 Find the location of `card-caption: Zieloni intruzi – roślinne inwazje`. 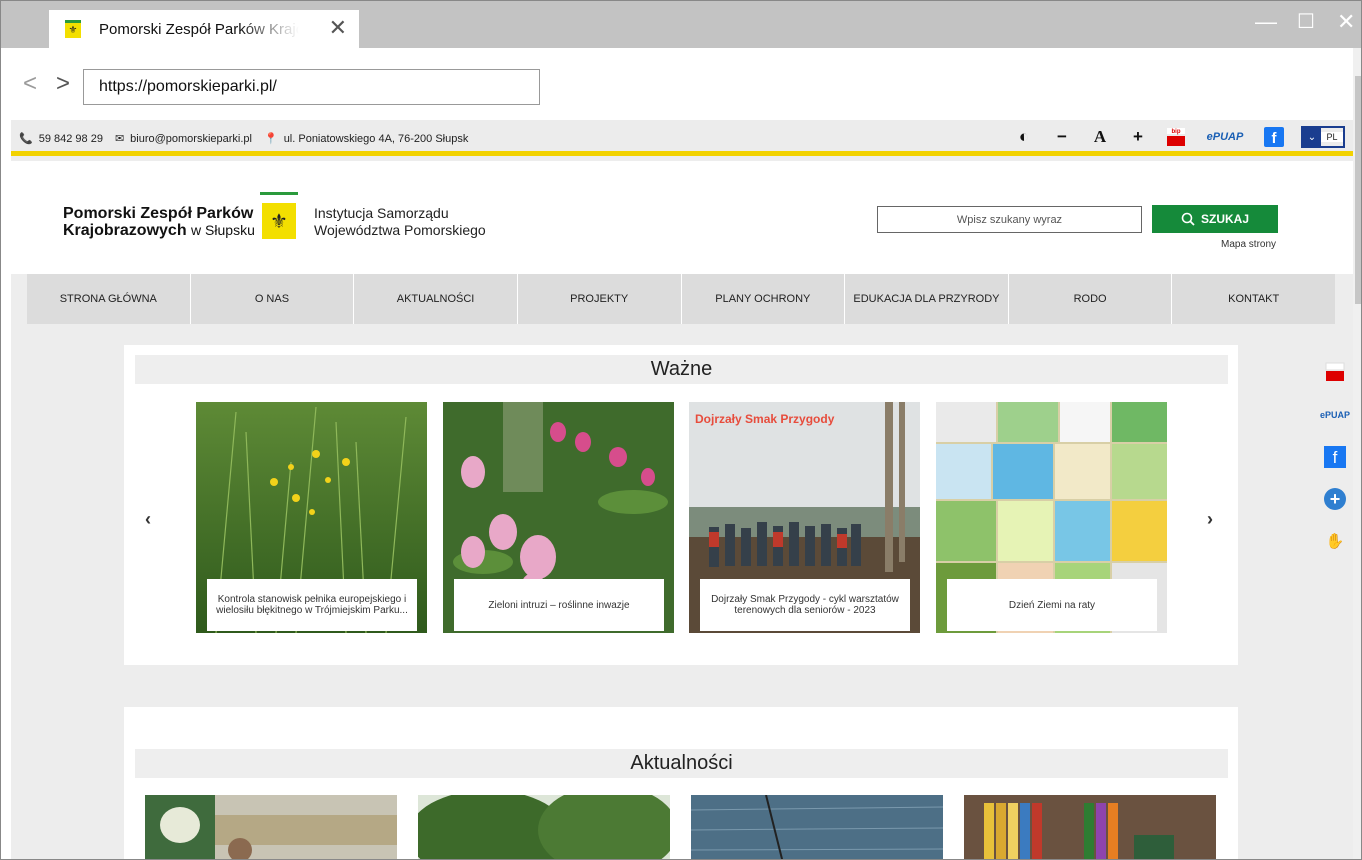

card-caption: Zieloni intruzi – roślinne inwazje is located at coordinates (559, 605).